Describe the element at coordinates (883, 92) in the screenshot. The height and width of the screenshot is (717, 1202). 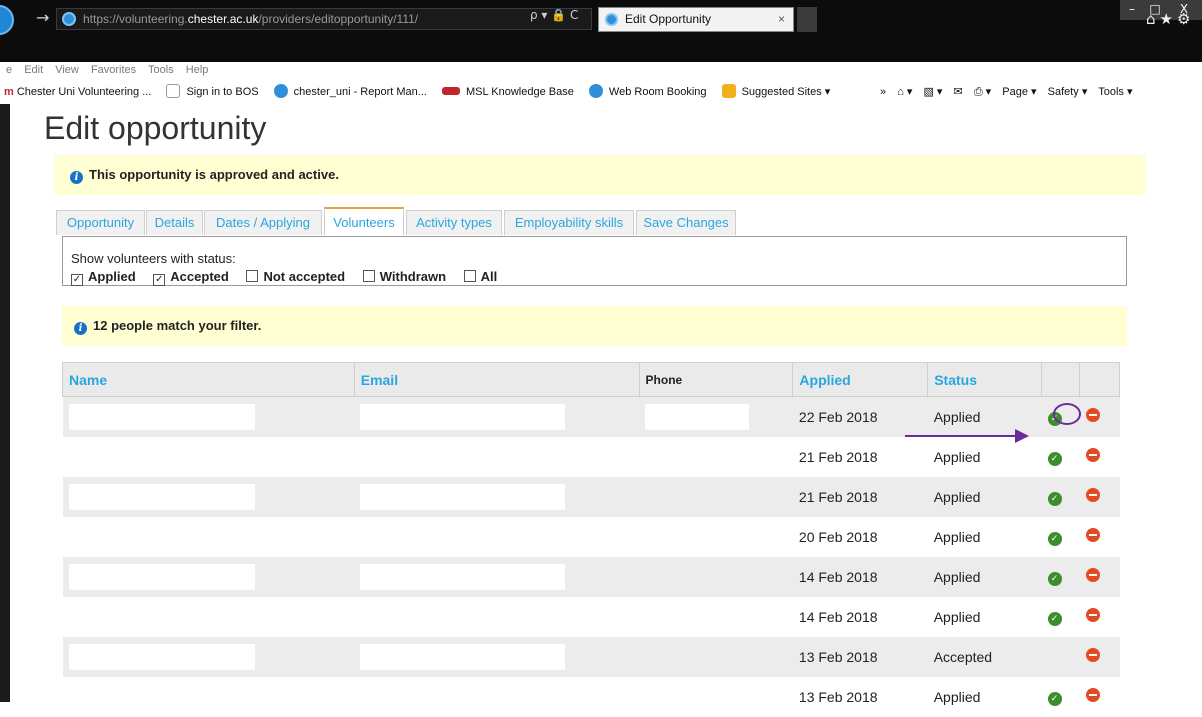
I see `chevron-more-icon: »` at that location.